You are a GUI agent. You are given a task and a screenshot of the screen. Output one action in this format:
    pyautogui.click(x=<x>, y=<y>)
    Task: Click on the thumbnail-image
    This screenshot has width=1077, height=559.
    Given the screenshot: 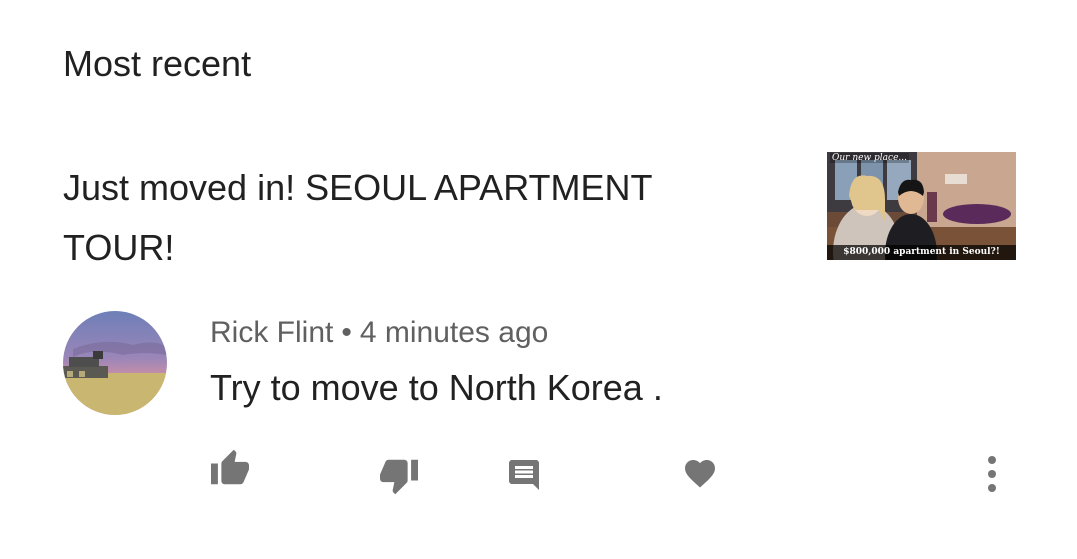 What is the action you would take?
    pyautogui.click(x=921, y=206)
    